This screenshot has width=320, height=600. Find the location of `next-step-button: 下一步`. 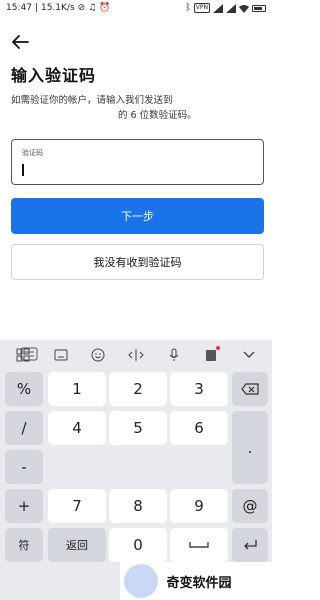

next-step-button: 下一步 is located at coordinates (137, 216).